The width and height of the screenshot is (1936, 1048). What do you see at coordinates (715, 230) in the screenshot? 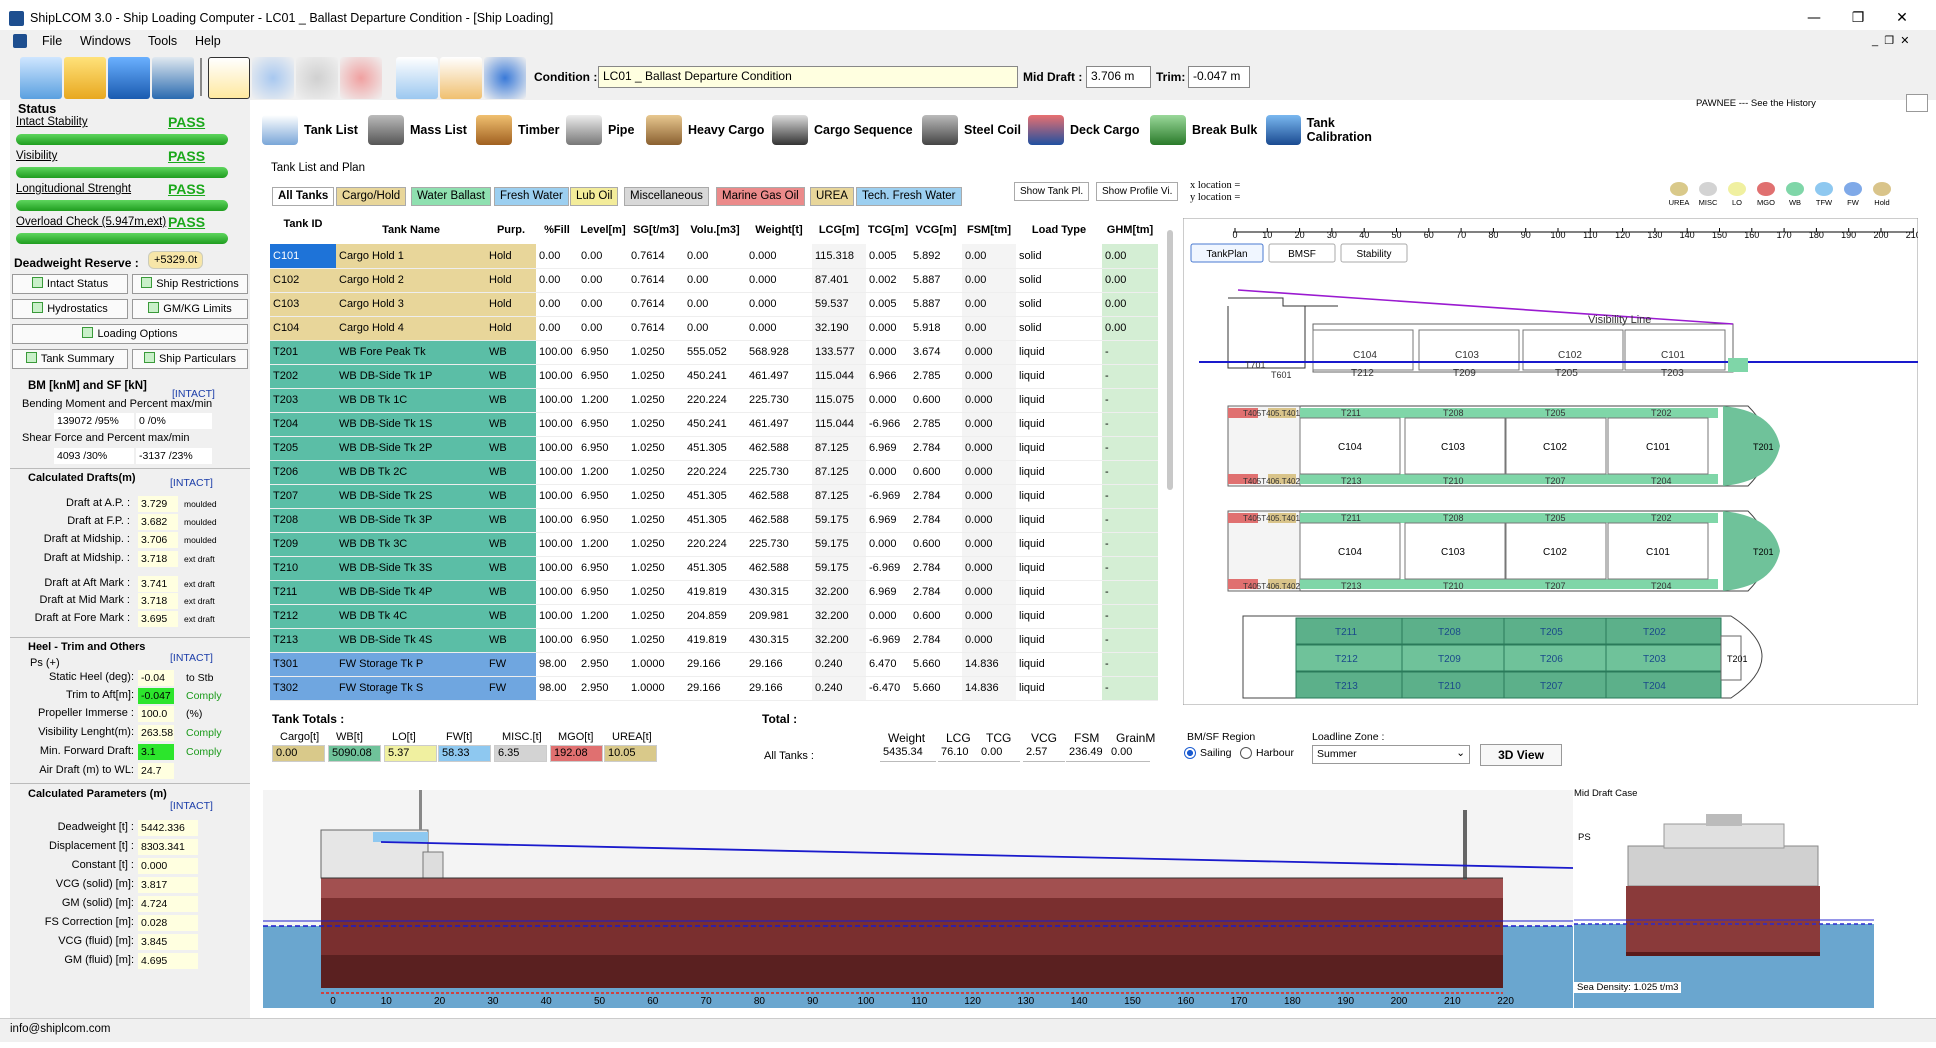
I see `column-header: Volu.[m3]` at bounding box center [715, 230].